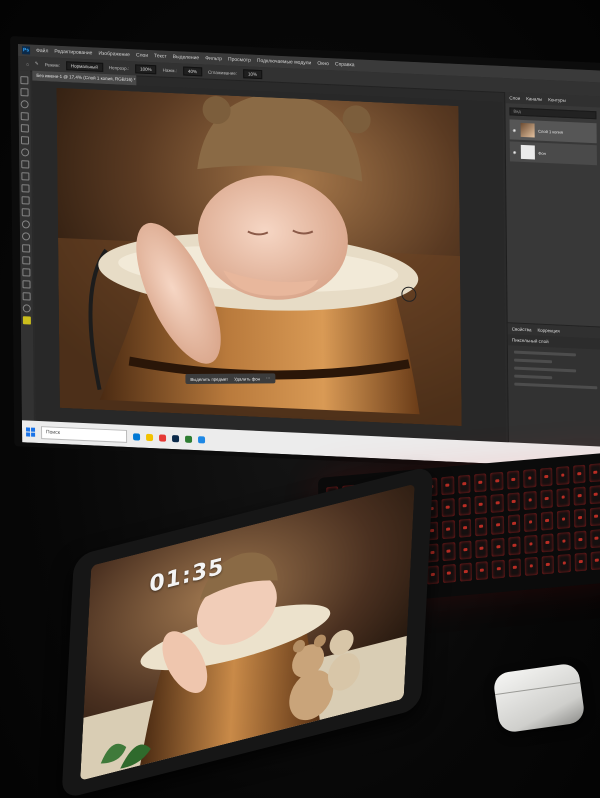 The height and width of the screenshot is (798, 600). Describe the element at coordinates (534, 99) in the screenshot. I see `tab-channels: Каналы` at that location.